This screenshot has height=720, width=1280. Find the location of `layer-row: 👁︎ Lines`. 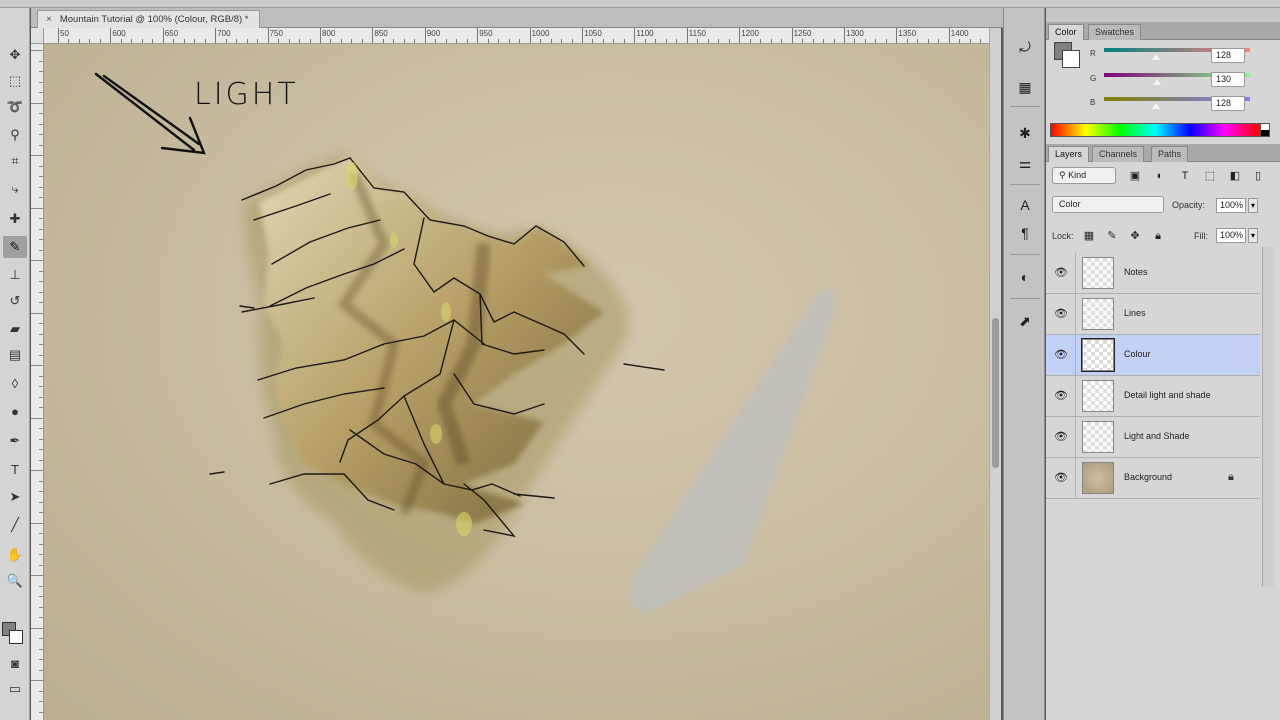

layer-row: 👁︎ Lines is located at coordinates (1153, 314).